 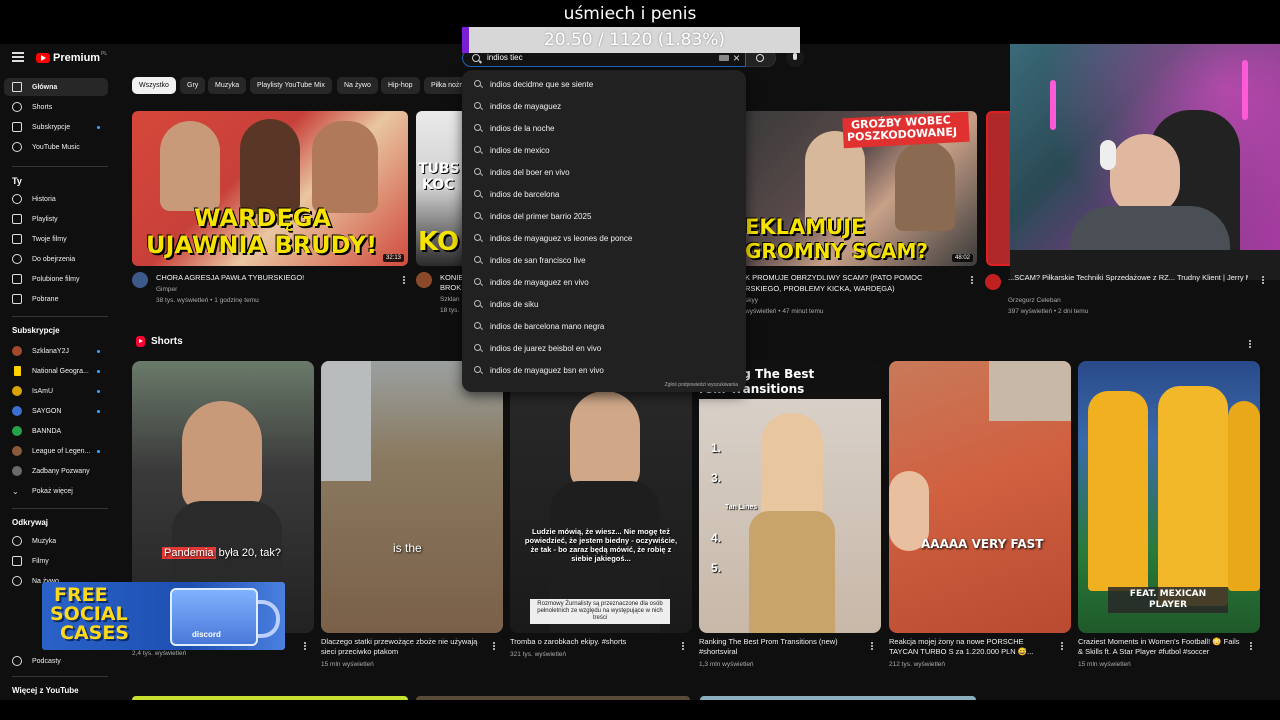 I want to click on list-number: 1., so click(x=716, y=448).